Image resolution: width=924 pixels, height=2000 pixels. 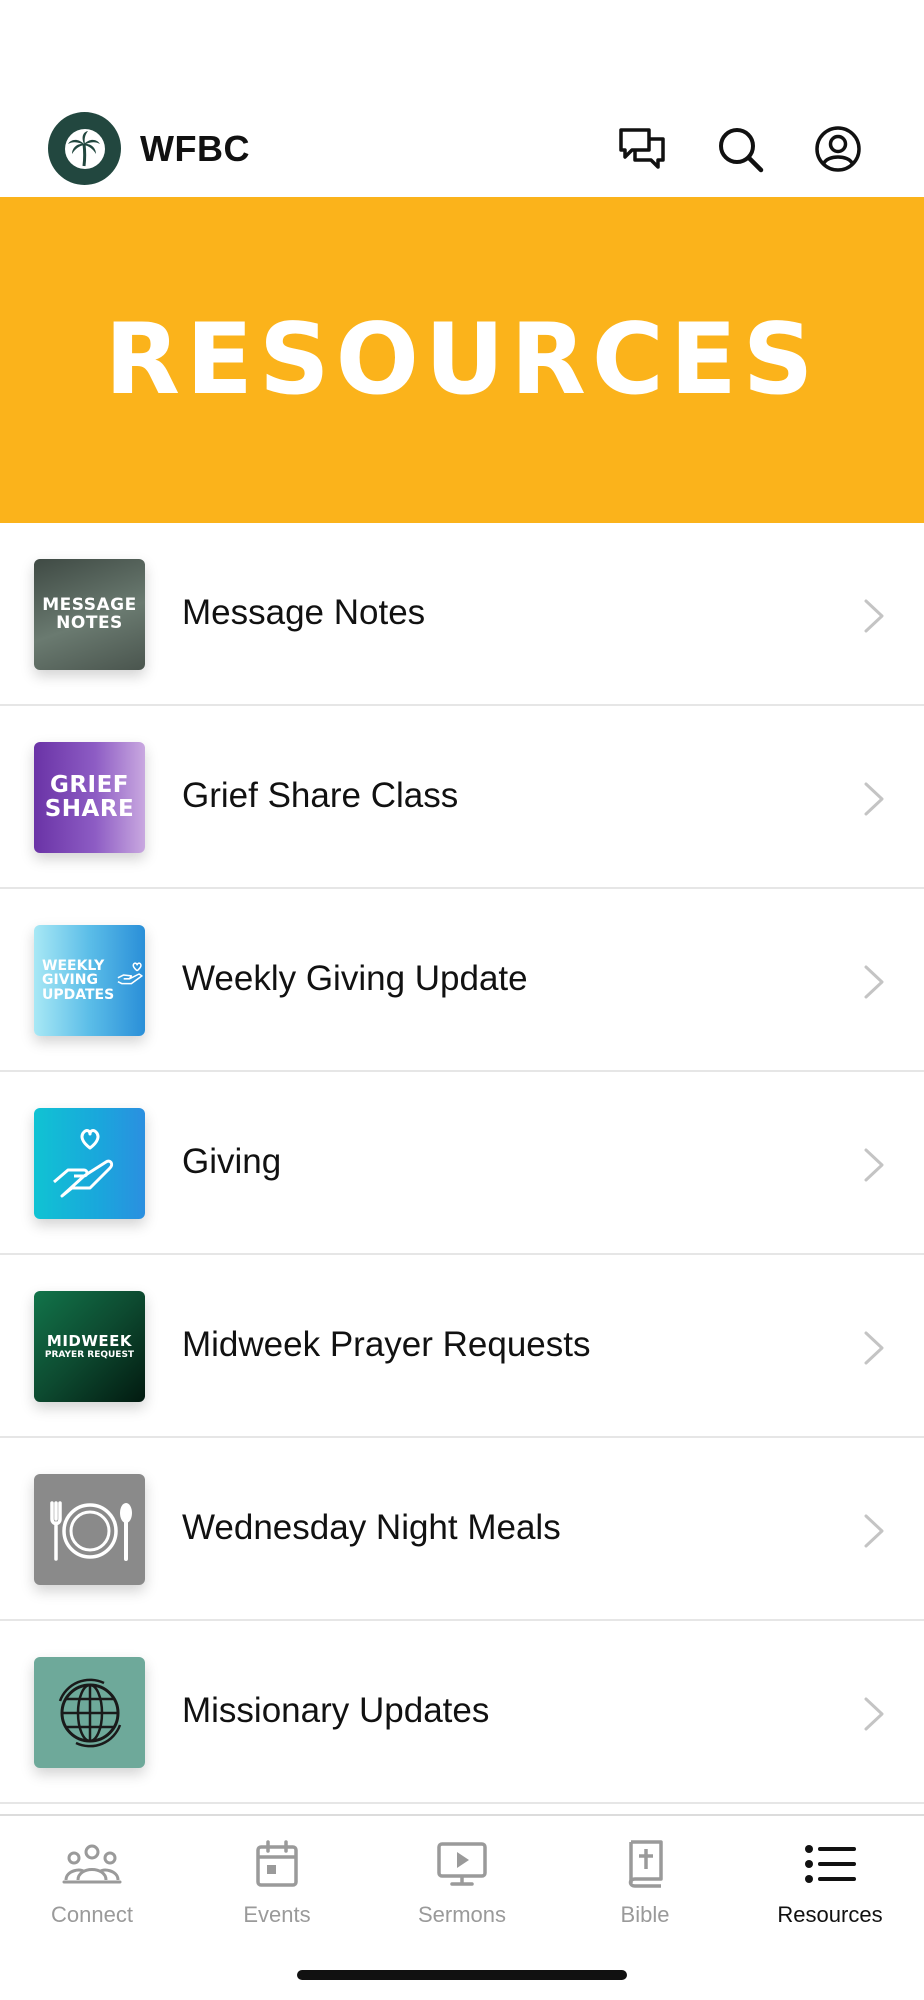 What do you see at coordinates (642, 149) in the screenshot?
I see `chat-icon` at bounding box center [642, 149].